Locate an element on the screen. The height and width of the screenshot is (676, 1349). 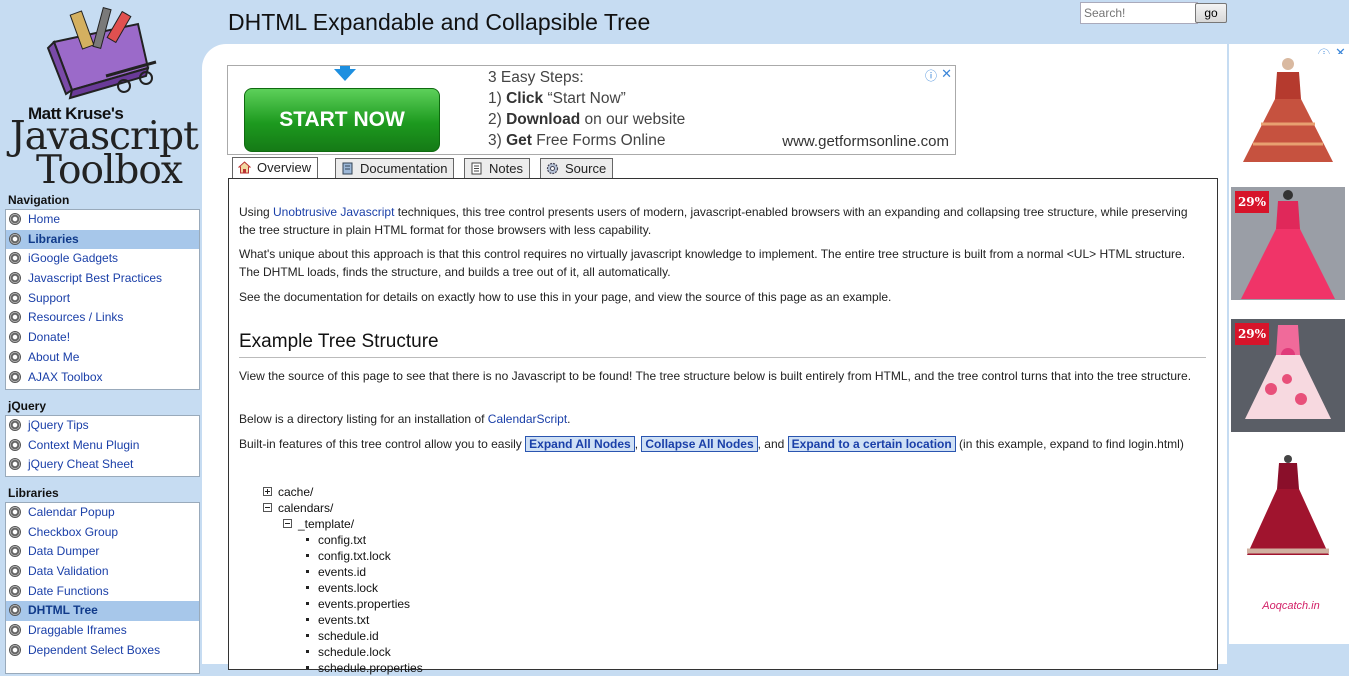
tree-node-template: _template/ is located at coordinates (318, 524).